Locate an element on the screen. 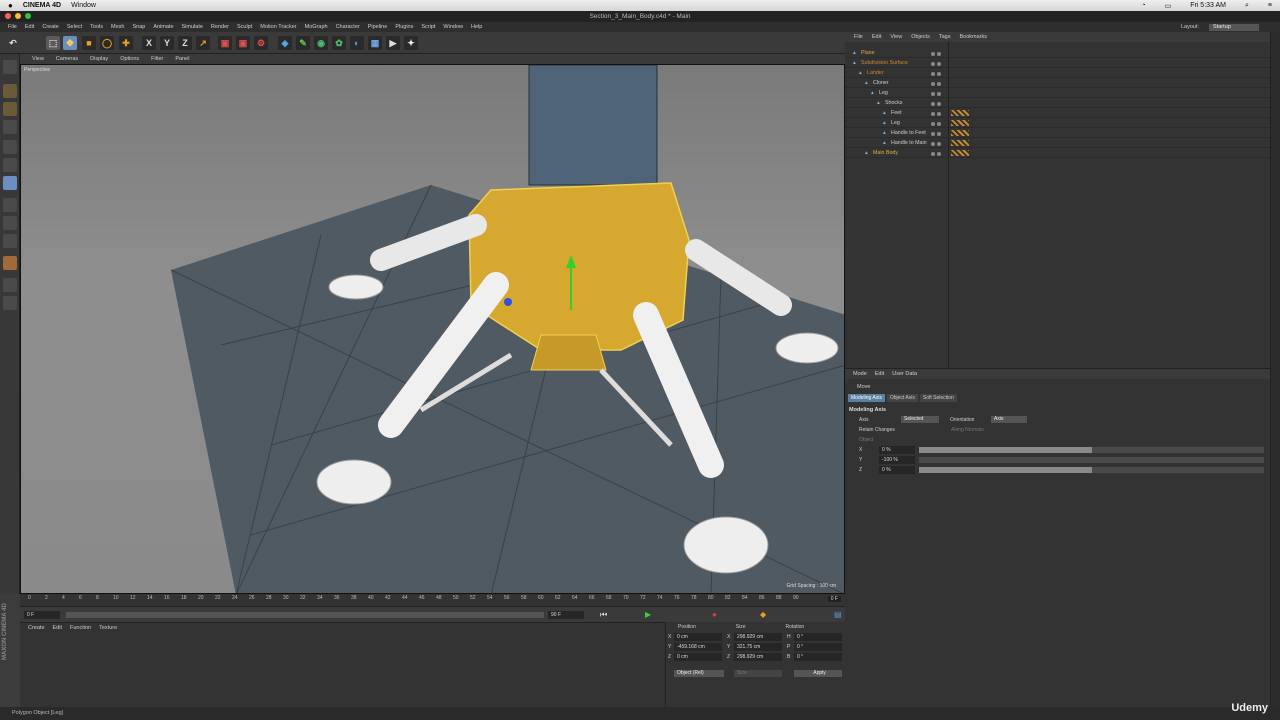 This screenshot has width=1280, height=720. object-row: ▴ Subdivision Surface is located at coordinates (1057, 63).